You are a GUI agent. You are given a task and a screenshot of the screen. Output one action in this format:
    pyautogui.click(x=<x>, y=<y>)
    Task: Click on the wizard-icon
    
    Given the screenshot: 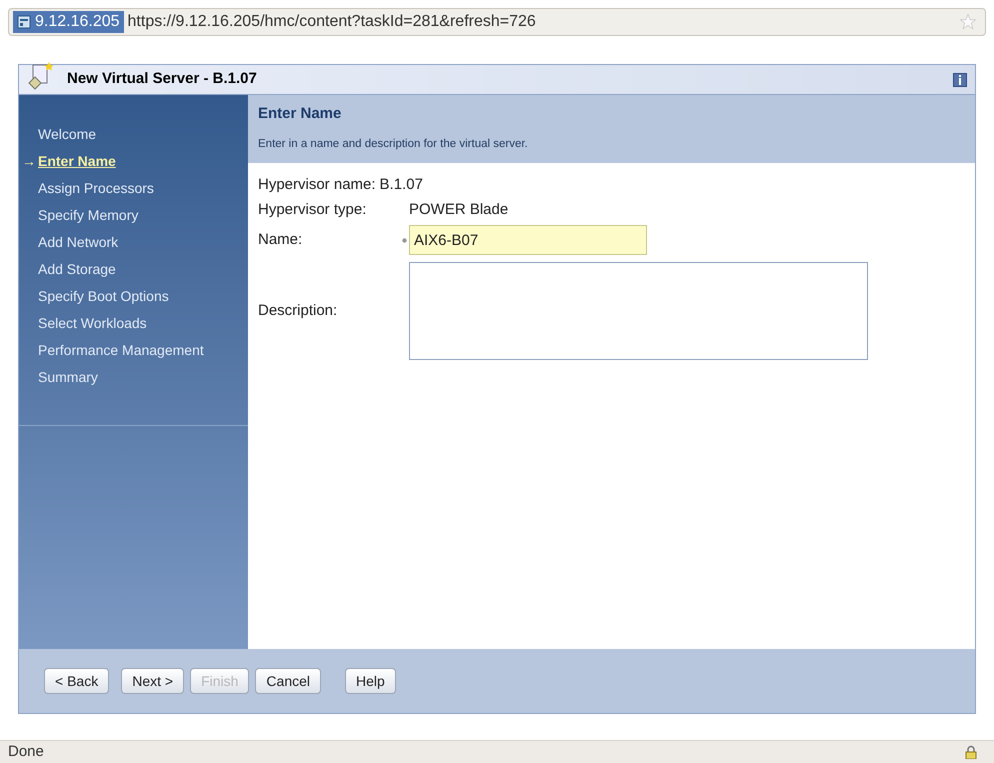 What is the action you would take?
    pyautogui.click(x=41, y=75)
    